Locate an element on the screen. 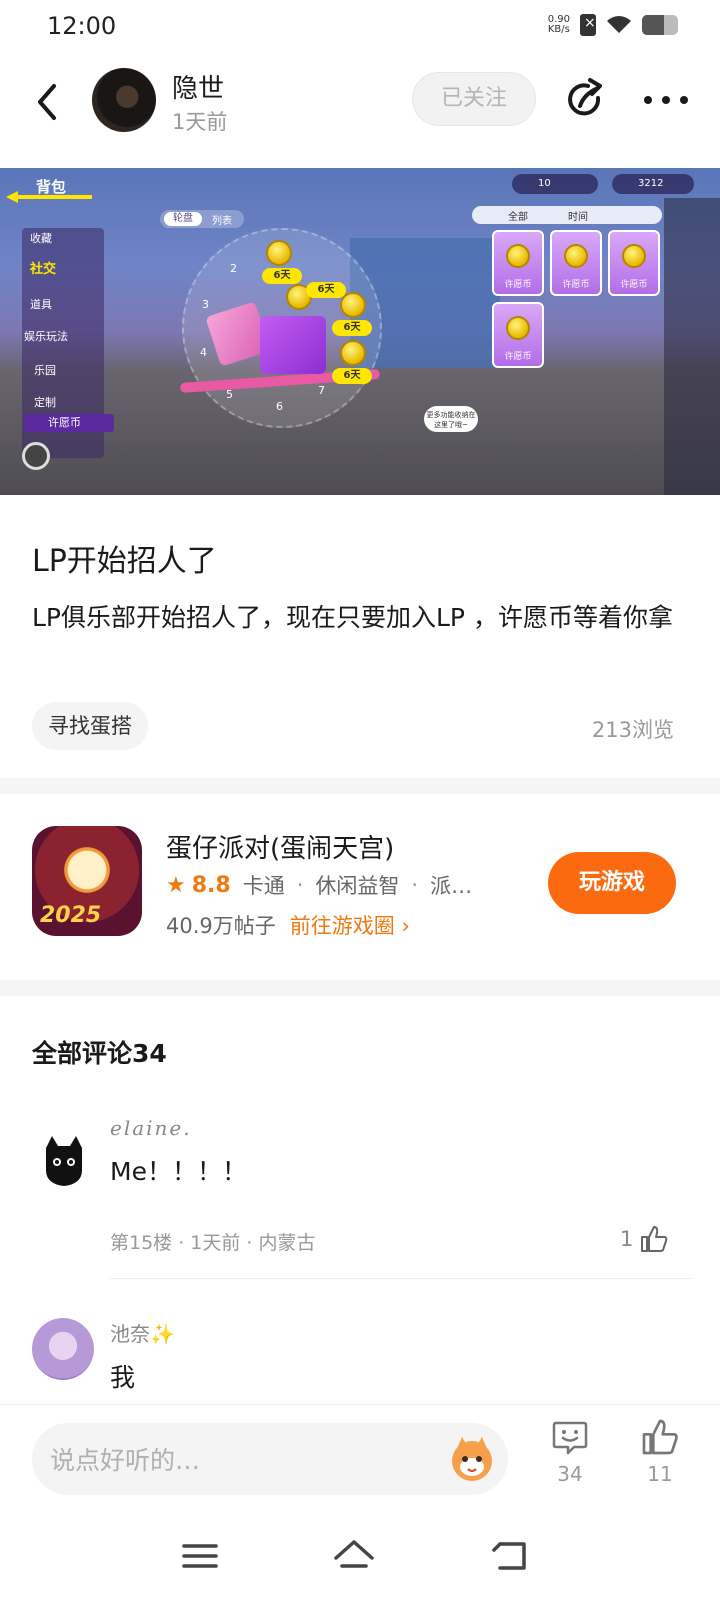 The image size is (720, 1600). filter-all: 全部 is located at coordinates (518, 217).